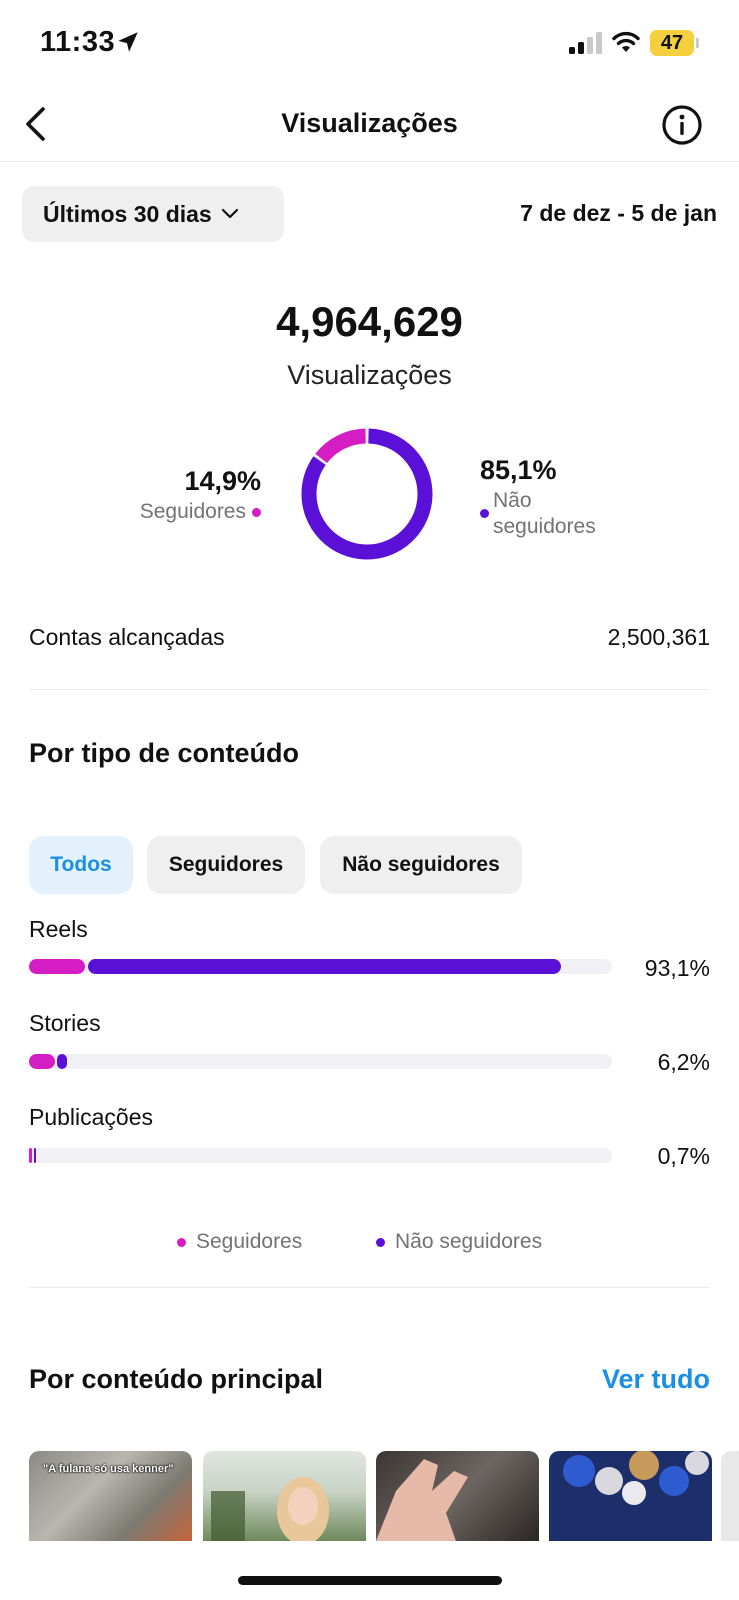 Image resolution: width=739 pixels, height=1600 pixels. Describe the element at coordinates (697, 43) in the screenshot. I see `battery-cap` at that location.